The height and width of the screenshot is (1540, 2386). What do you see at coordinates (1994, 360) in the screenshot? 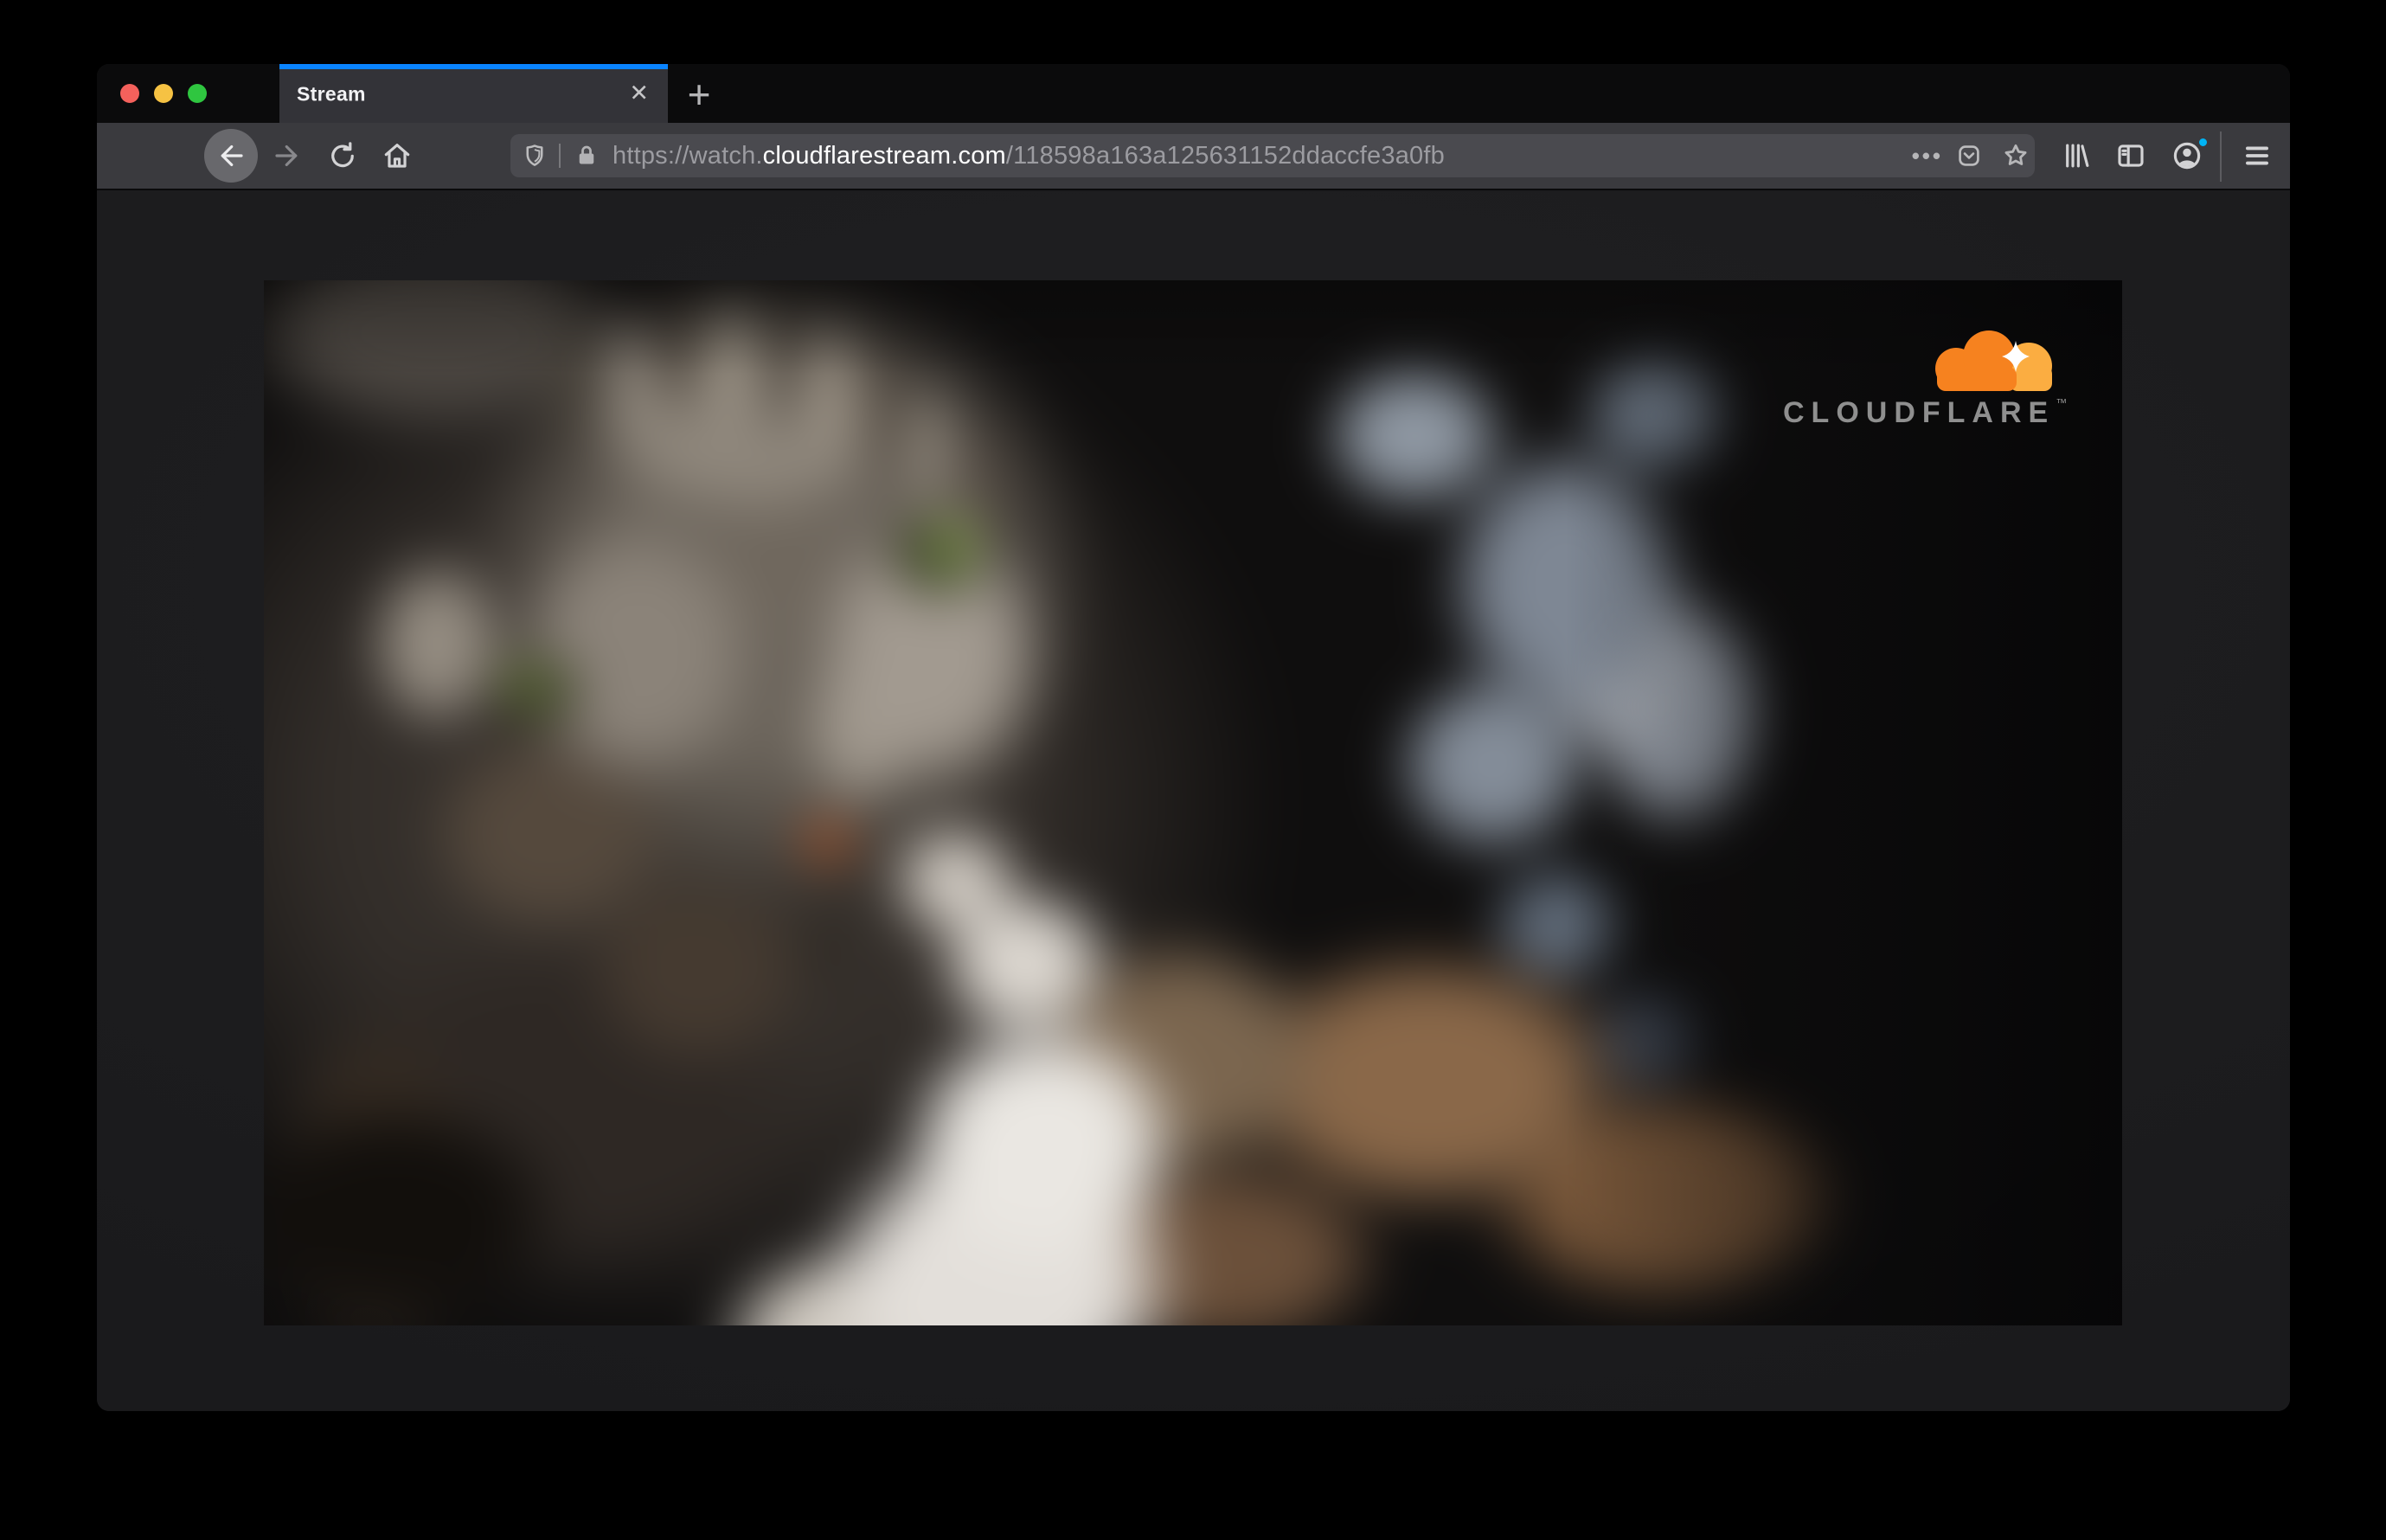
I see `cloudflare-cloud-logo-icon` at bounding box center [1994, 360].